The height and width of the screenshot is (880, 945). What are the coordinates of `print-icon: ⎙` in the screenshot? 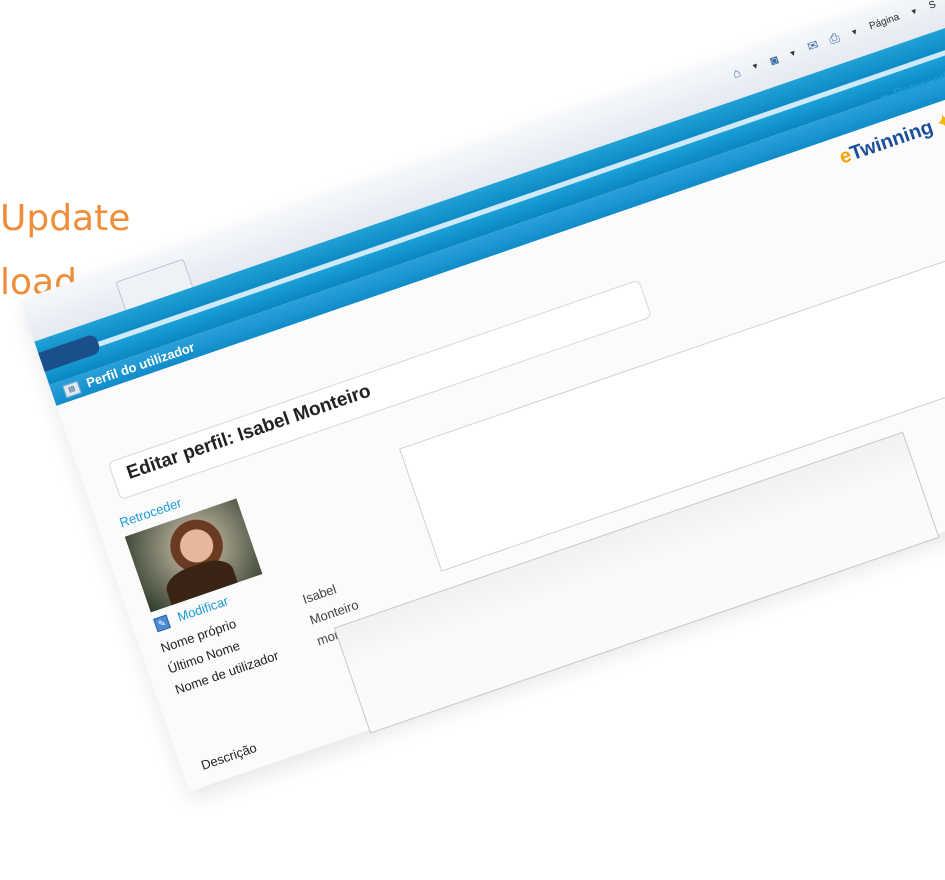 It's located at (834, 38).